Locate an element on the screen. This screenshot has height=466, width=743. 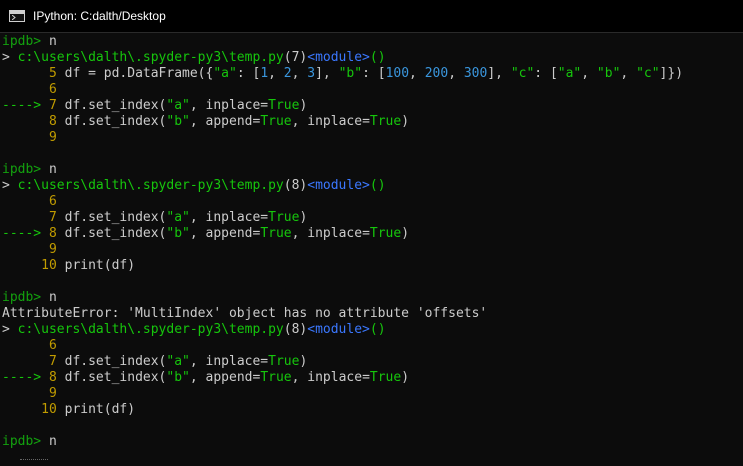
terminal-text: ) is located at coordinates (303, 361).